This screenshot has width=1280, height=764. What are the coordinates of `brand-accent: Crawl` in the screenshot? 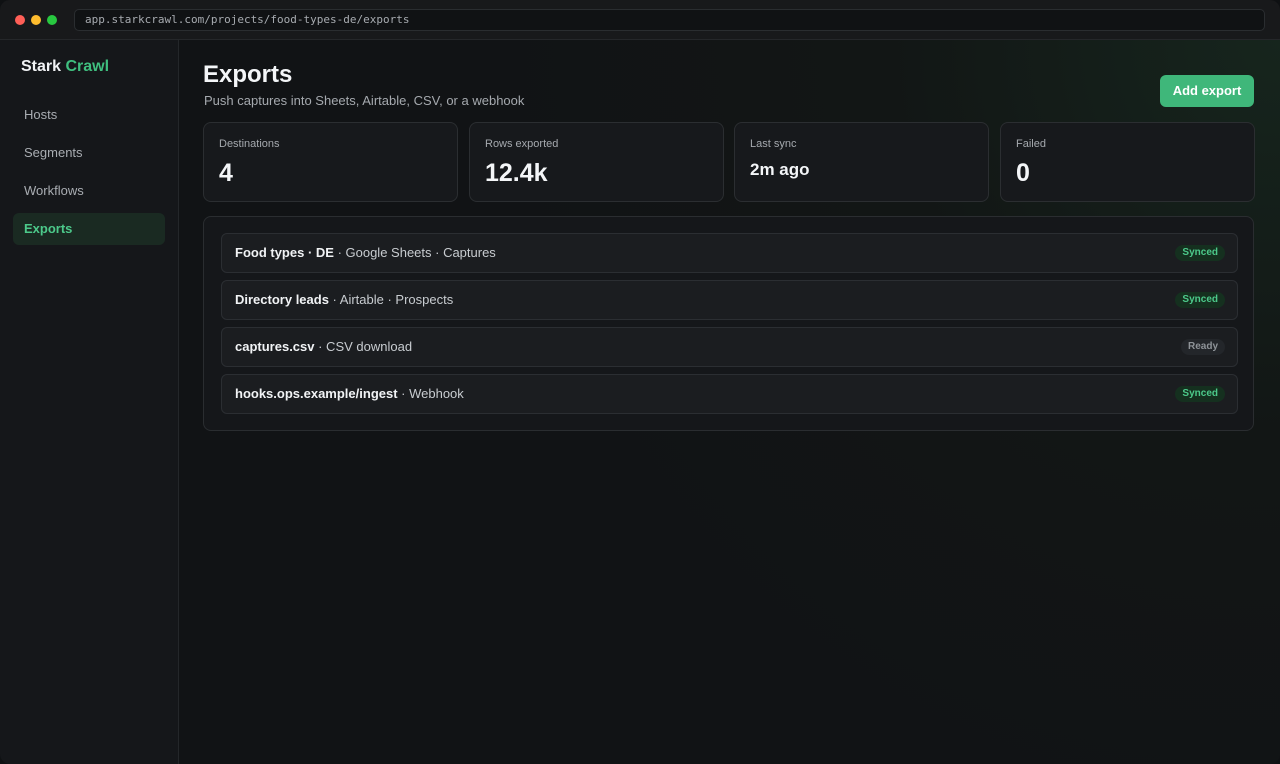 It's located at (87, 66).